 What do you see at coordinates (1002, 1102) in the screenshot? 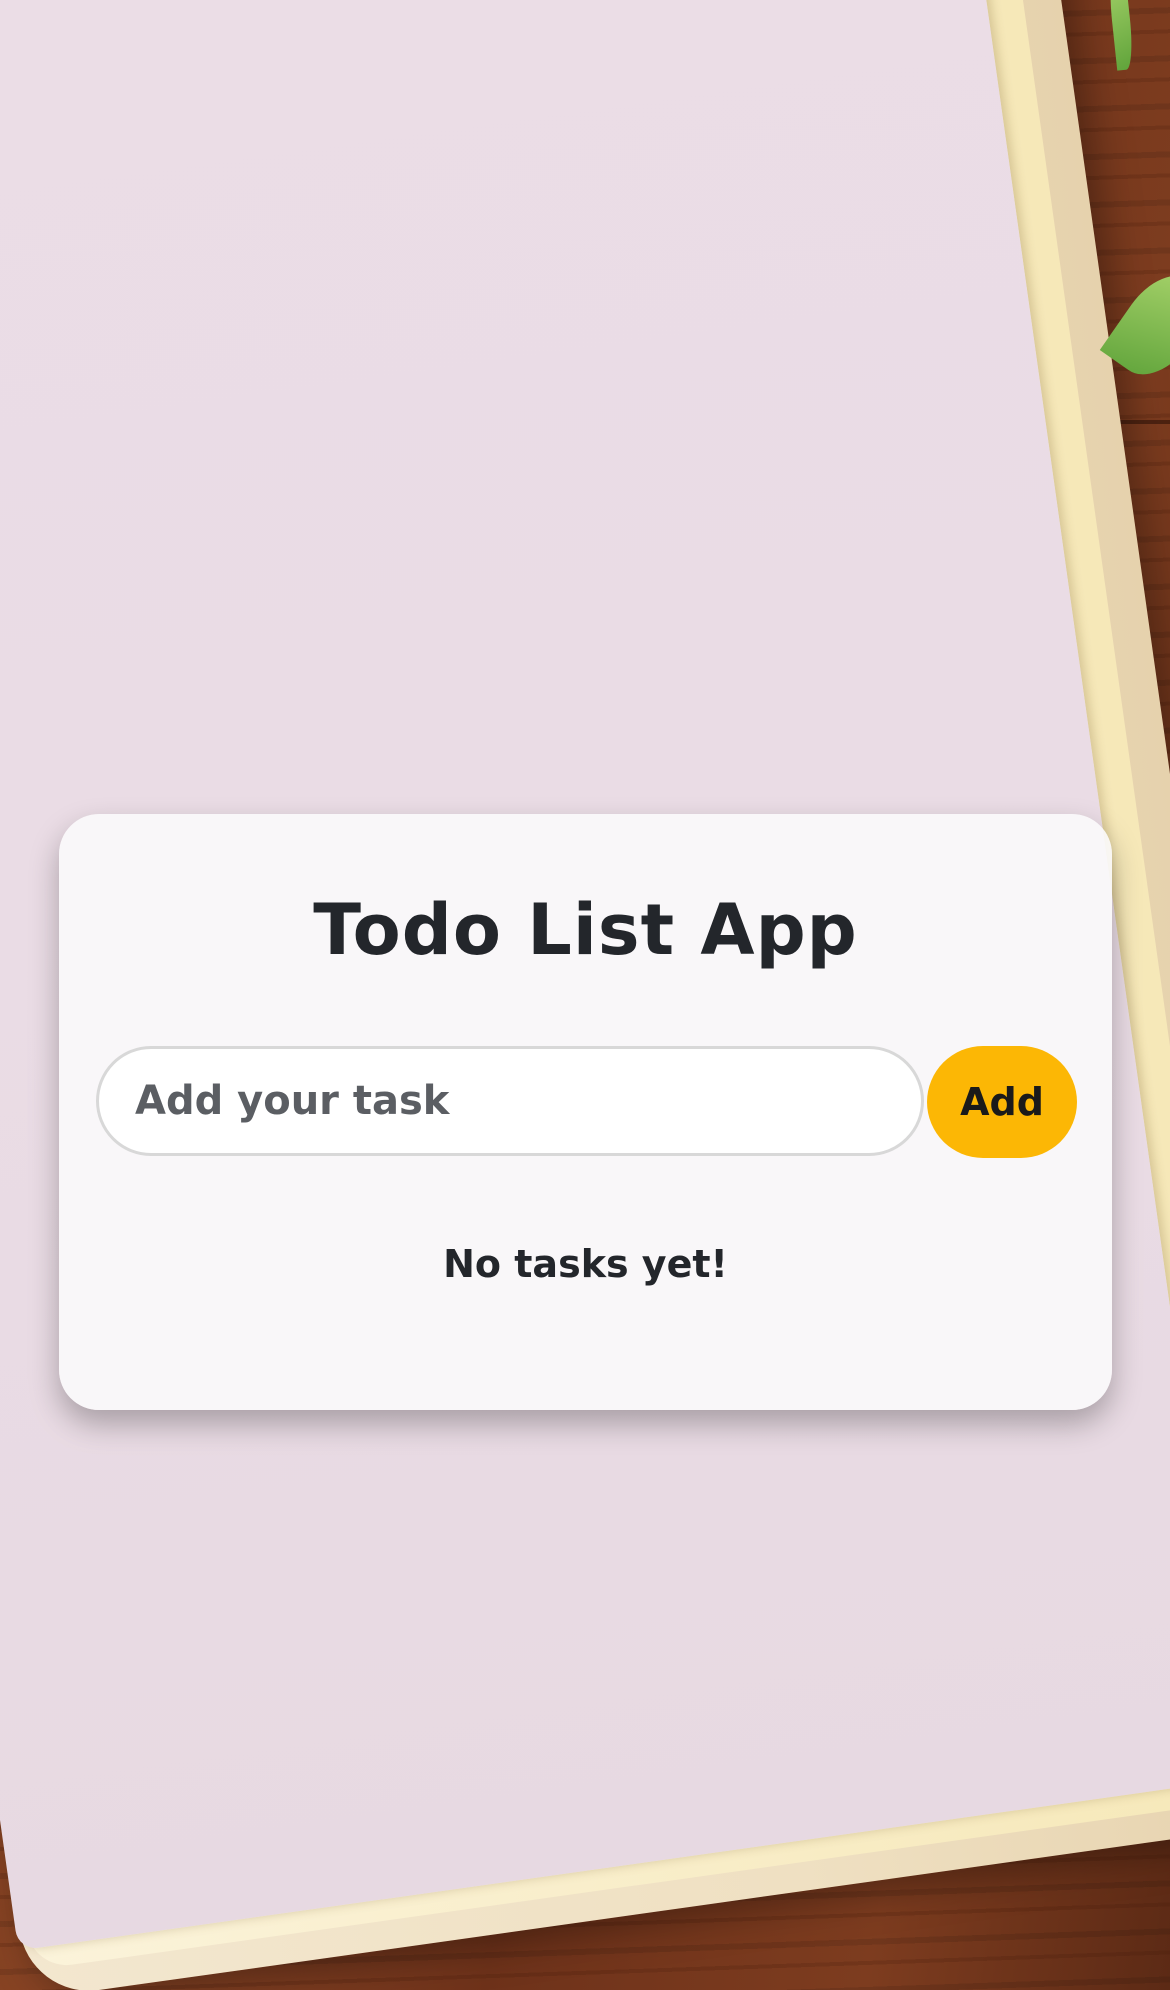
I see `add-task-button: Add` at bounding box center [1002, 1102].